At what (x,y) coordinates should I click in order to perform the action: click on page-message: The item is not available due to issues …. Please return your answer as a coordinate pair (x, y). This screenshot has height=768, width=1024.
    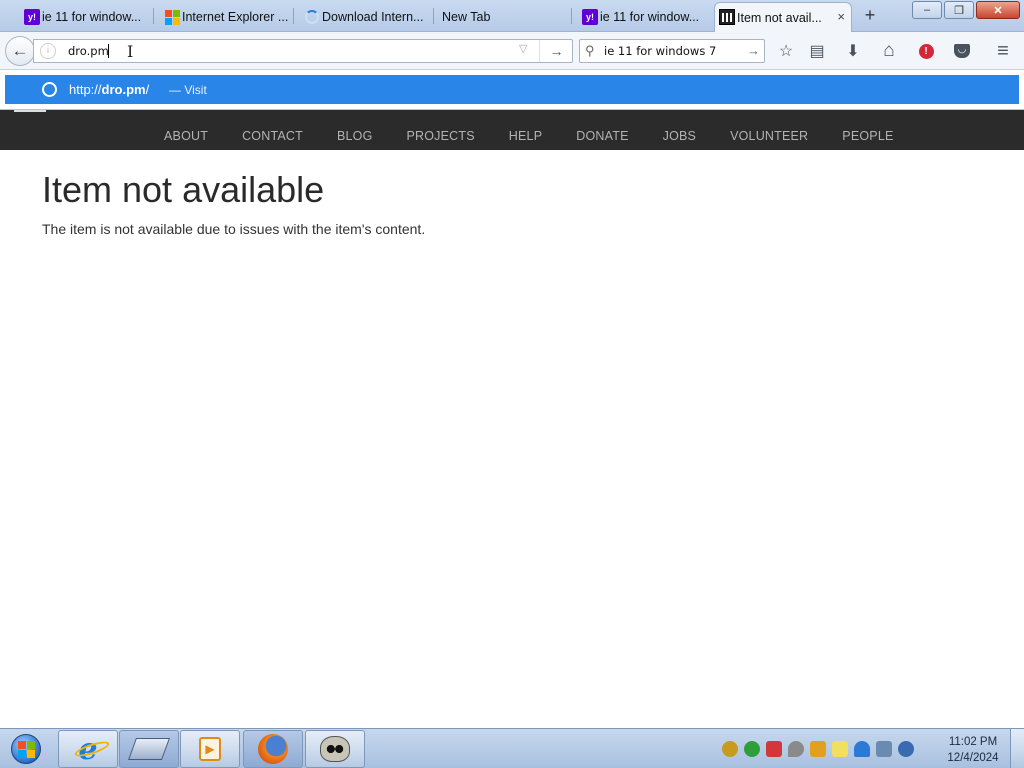
    Looking at the image, I should click on (234, 229).